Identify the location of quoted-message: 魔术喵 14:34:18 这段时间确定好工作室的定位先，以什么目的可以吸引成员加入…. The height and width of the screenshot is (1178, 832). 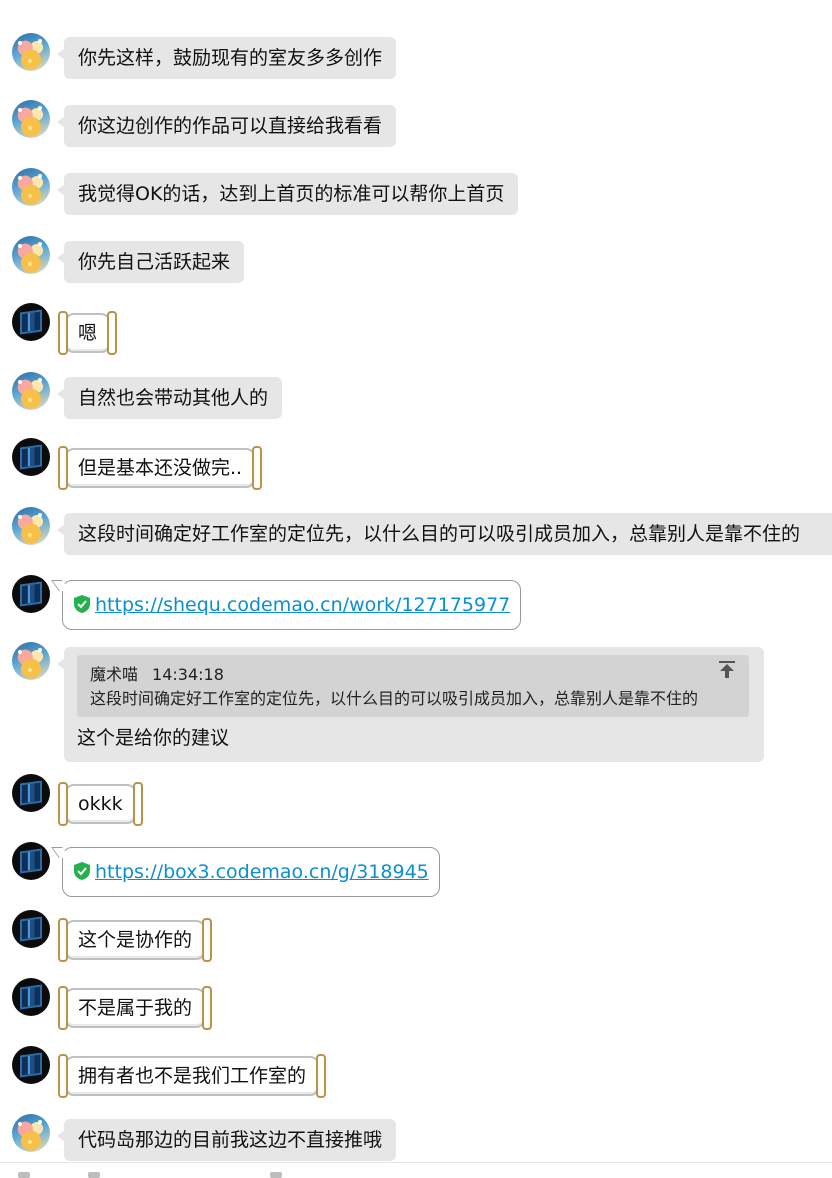
(413, 686).